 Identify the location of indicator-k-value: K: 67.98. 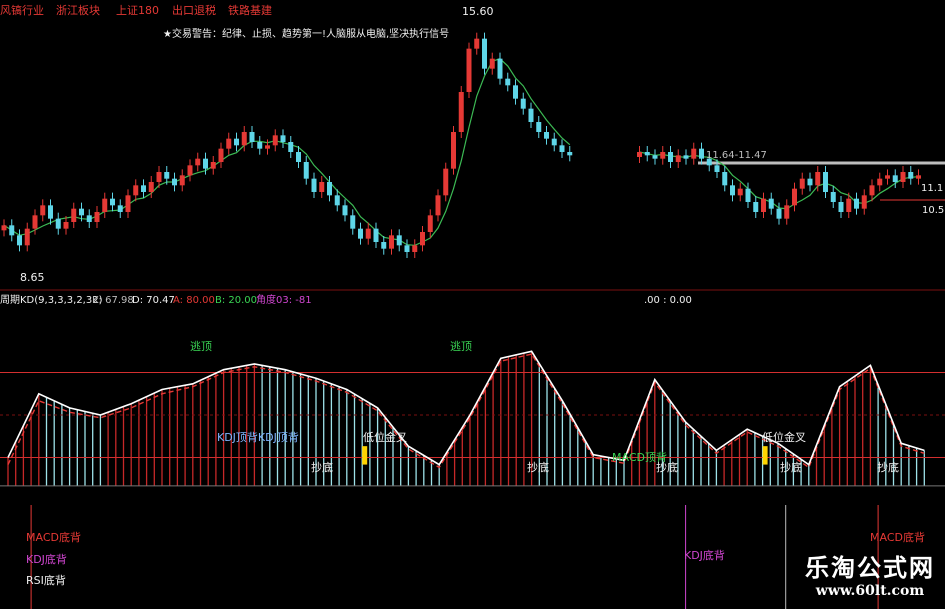
(113, 300).